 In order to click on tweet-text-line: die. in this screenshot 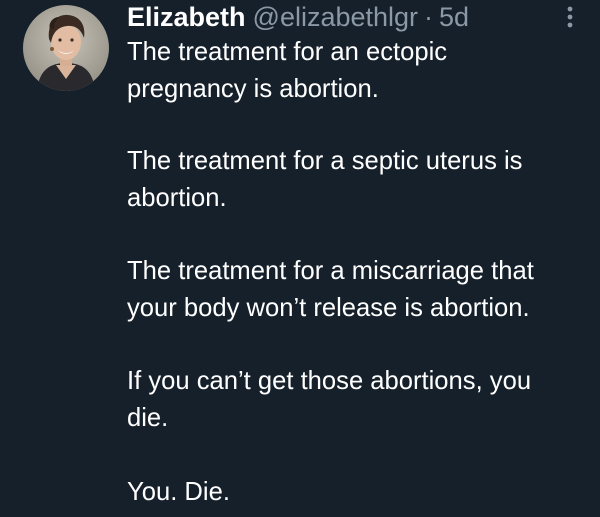, I will do `click(148, 418)`.